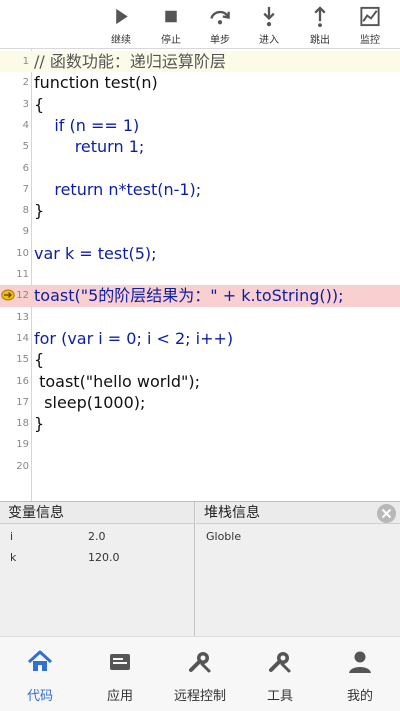 The height and width of the screenshot is (711, 400). I want to click on monitor-button: 监控, so click(370, 24).